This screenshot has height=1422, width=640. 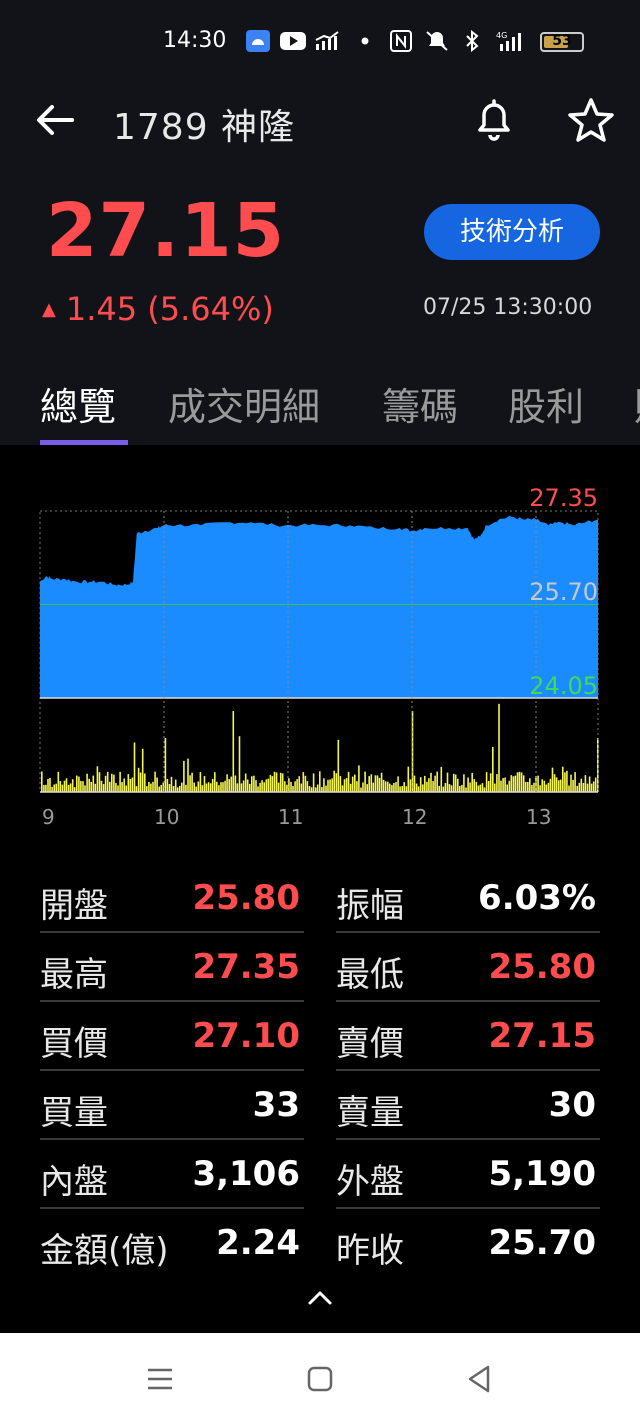 What do you see at coordinates (480, 1379) in the screenshot?
I see `back-triangle-icon` at bounding box center [480, 1379].